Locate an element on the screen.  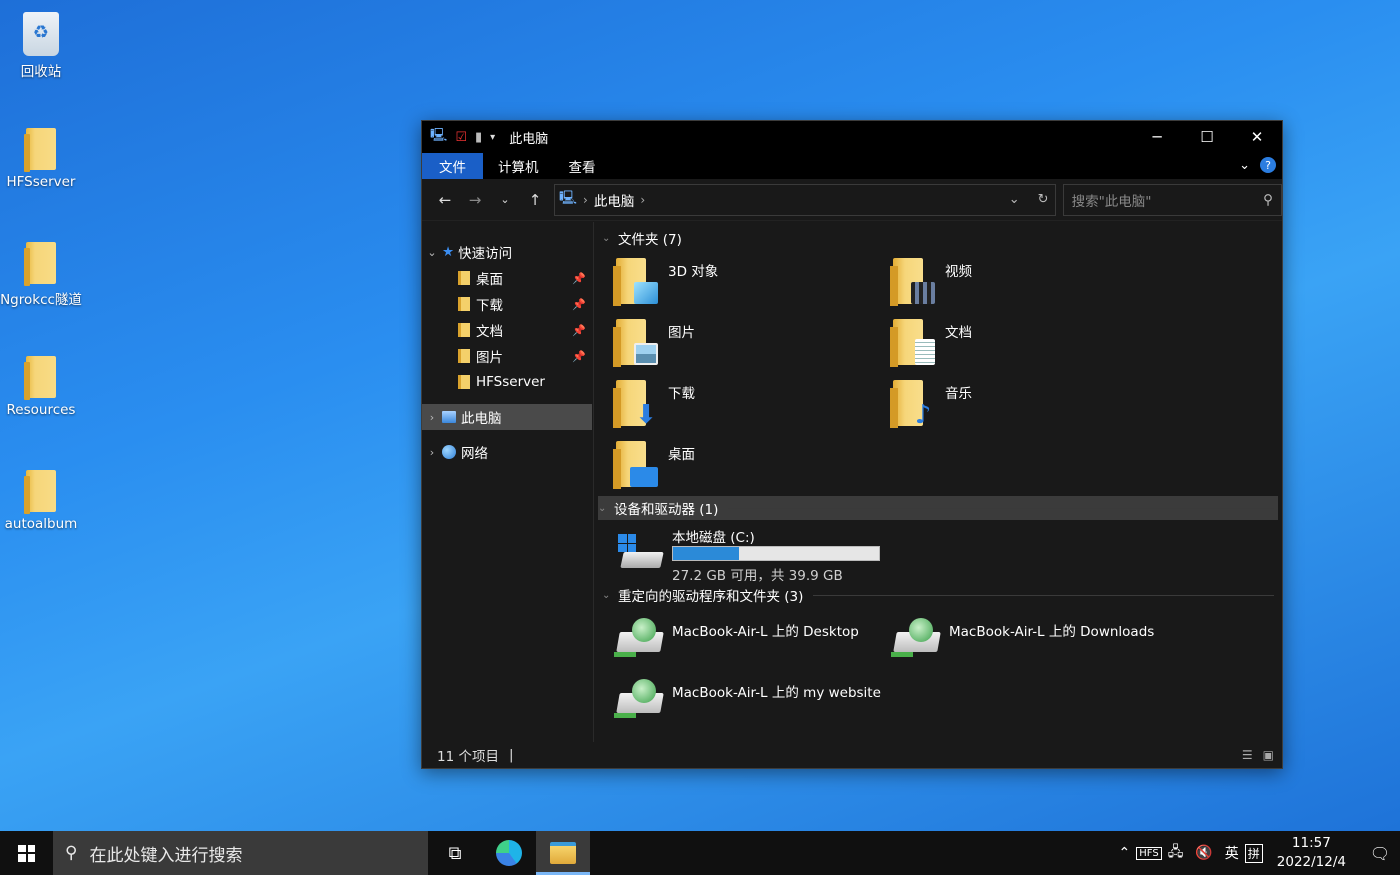
address-row: ← → ⌄ ↑ 🖳 › 此电脑 › ⌄ ↻ 搜索"此电脑" ⚲ is located at coordinates (852, 200).